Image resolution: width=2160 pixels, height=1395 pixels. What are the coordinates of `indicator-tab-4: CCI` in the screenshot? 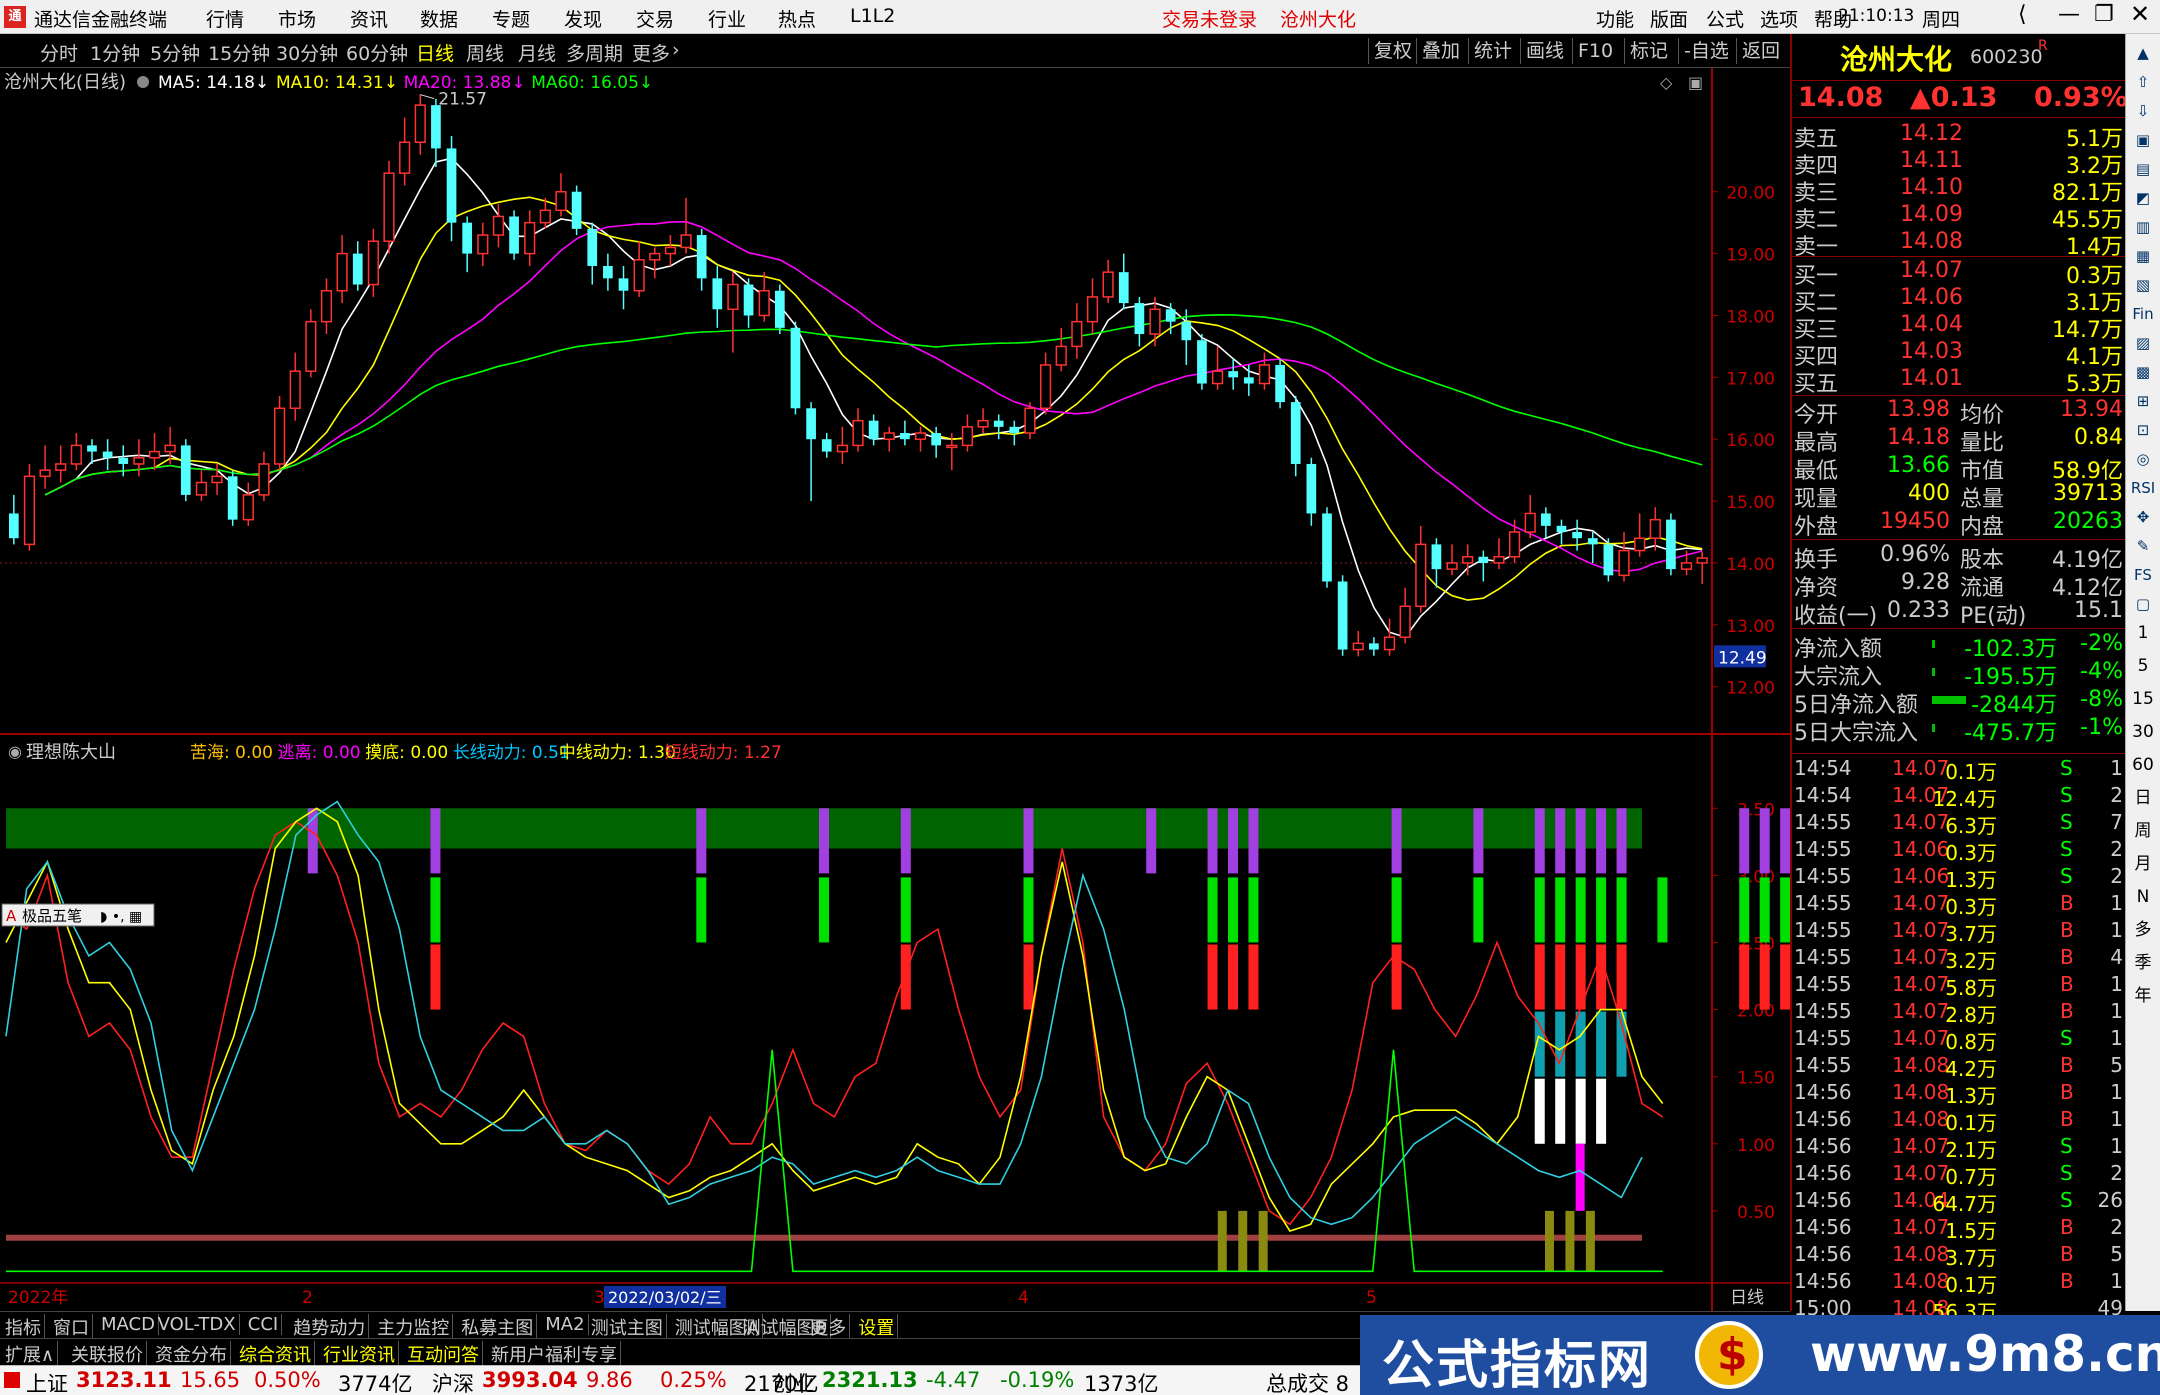 It's located at (264, 1324).